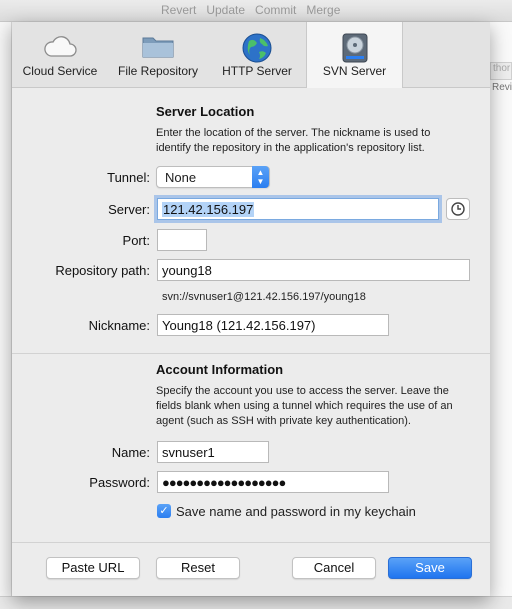 The height and width of the screenshot is (609, 512). Describe the element at coordinates (158, 71) in the screenshot. I see `tab-label: File Repository` at that location.